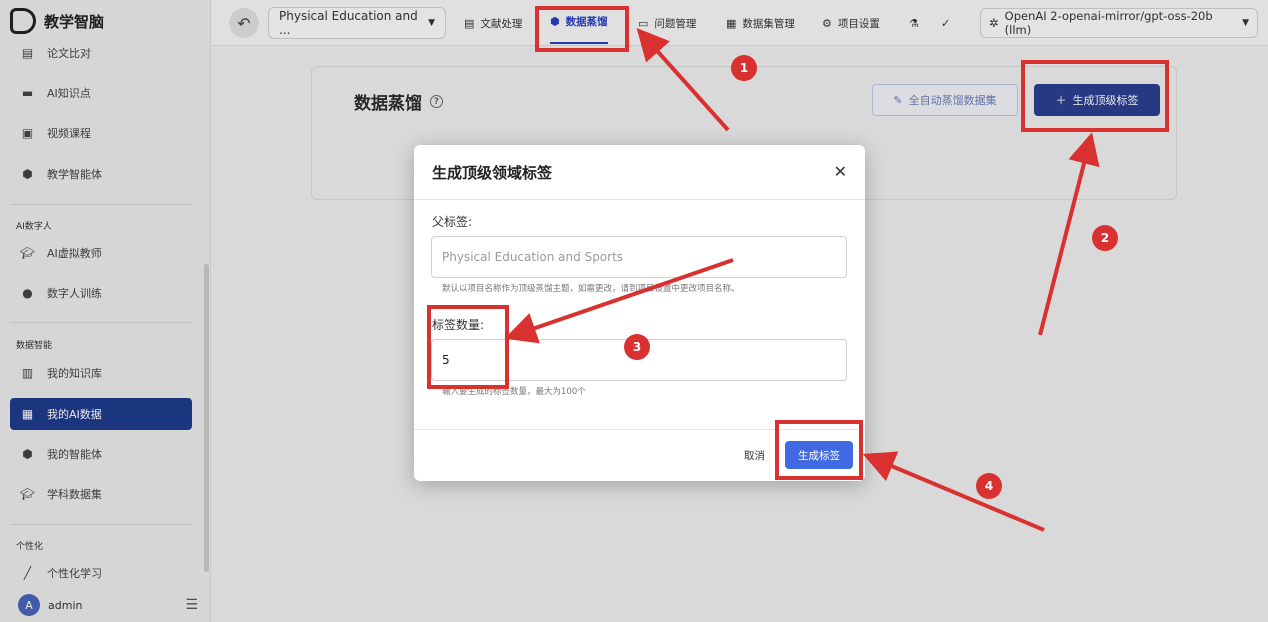  I want to click on step-badge-4: 4, so click(989, 486).